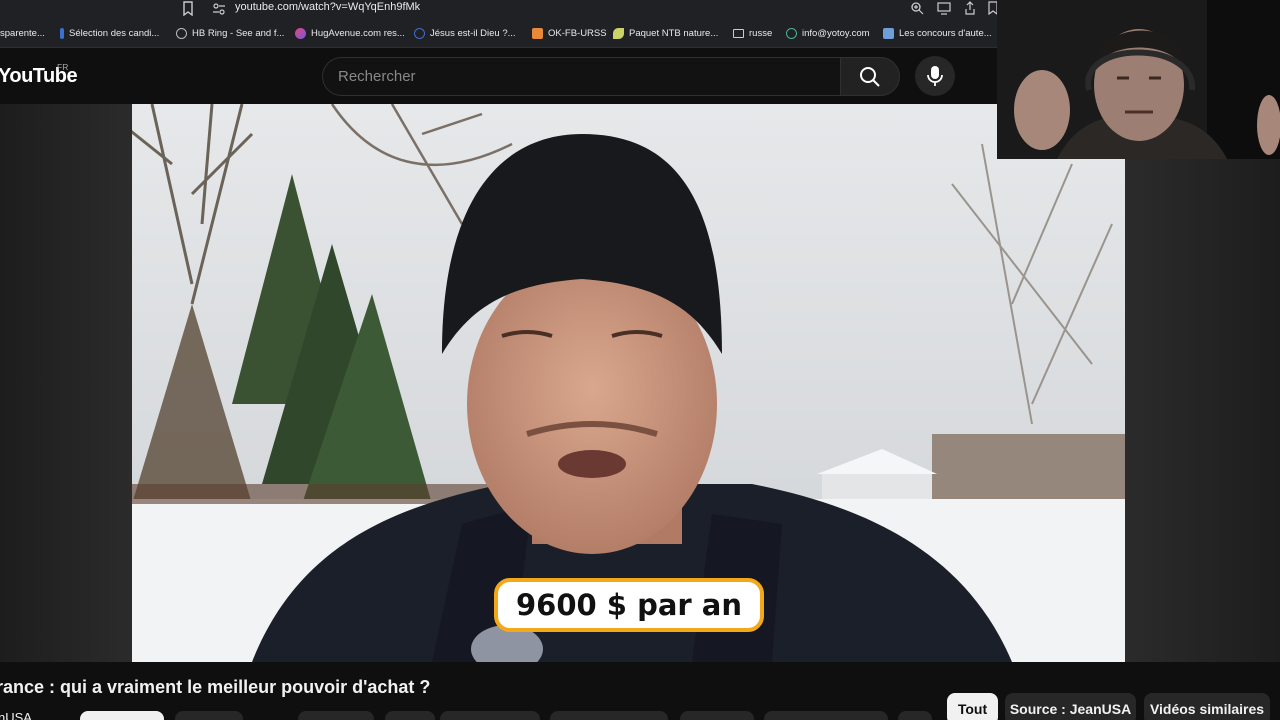 The height and width of the screenshot is (720, 1280). What do you see at coordinates (1202, 410) in the screenshot?
I see `ambient-right` at bounding box center [1202, 410].